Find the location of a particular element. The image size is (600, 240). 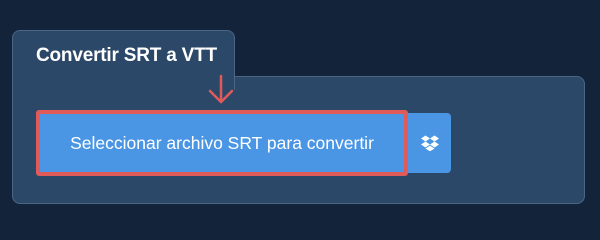

dropbox-button is located at coordinates (429, 143).